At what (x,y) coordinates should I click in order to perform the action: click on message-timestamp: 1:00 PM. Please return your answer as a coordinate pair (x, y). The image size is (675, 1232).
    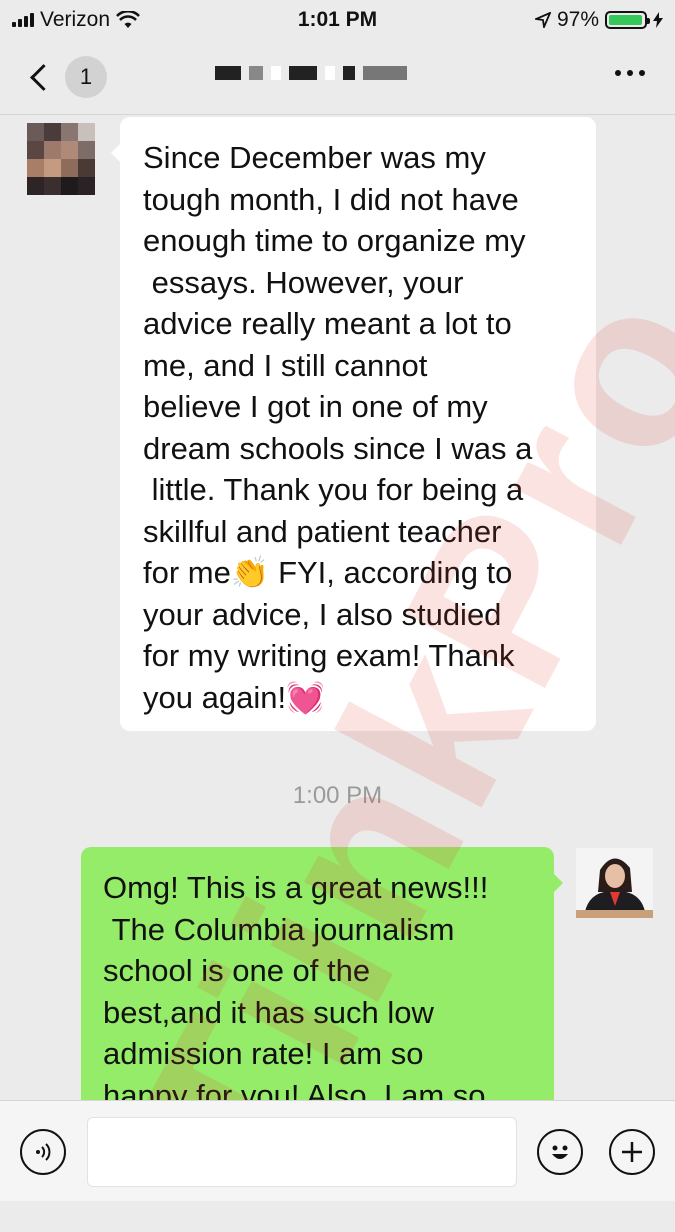
    Looking at the image, I should click on (337, 795).